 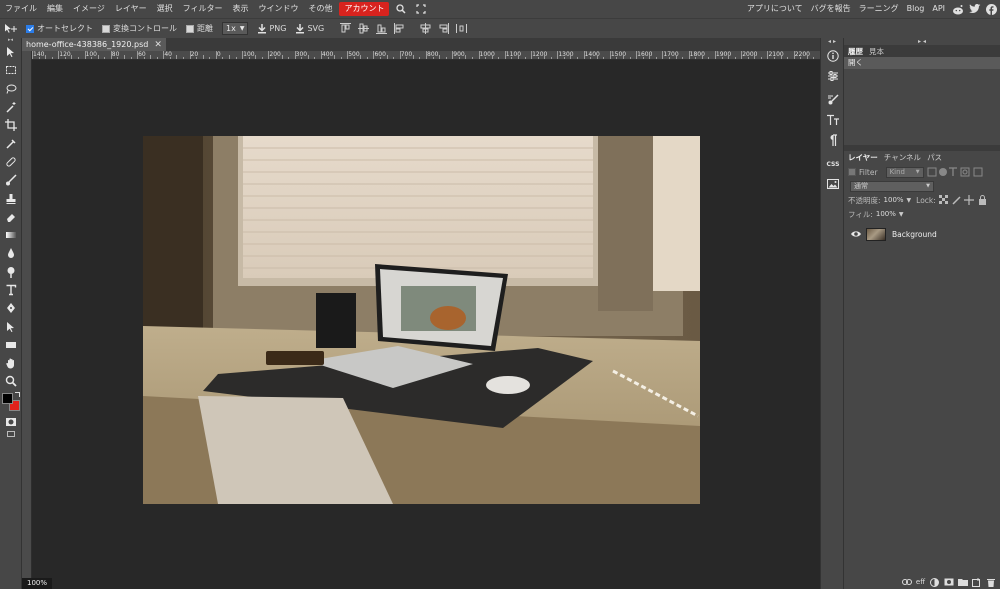 What do you see at coordinates (892, 186) in the screenshot?
I see `blend-mode-select: 通常 ▼` at bounding box center [892, 186].